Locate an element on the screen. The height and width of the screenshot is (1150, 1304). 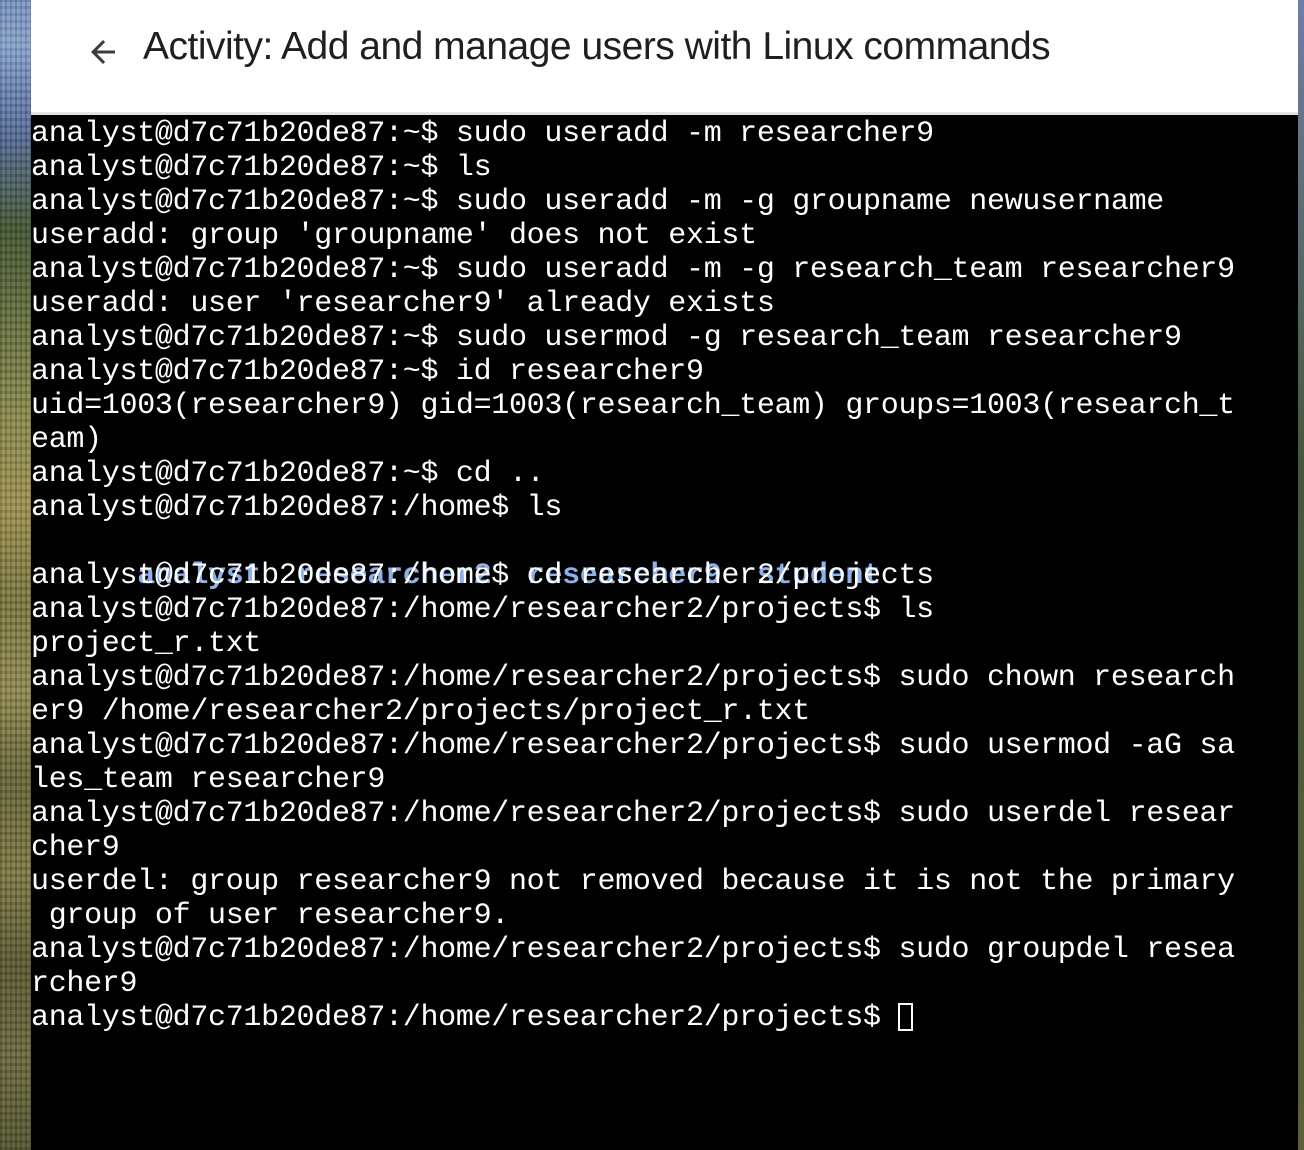
directory-listing: analyst researcher2 researcher9 student is located at coordinates (664, 559).